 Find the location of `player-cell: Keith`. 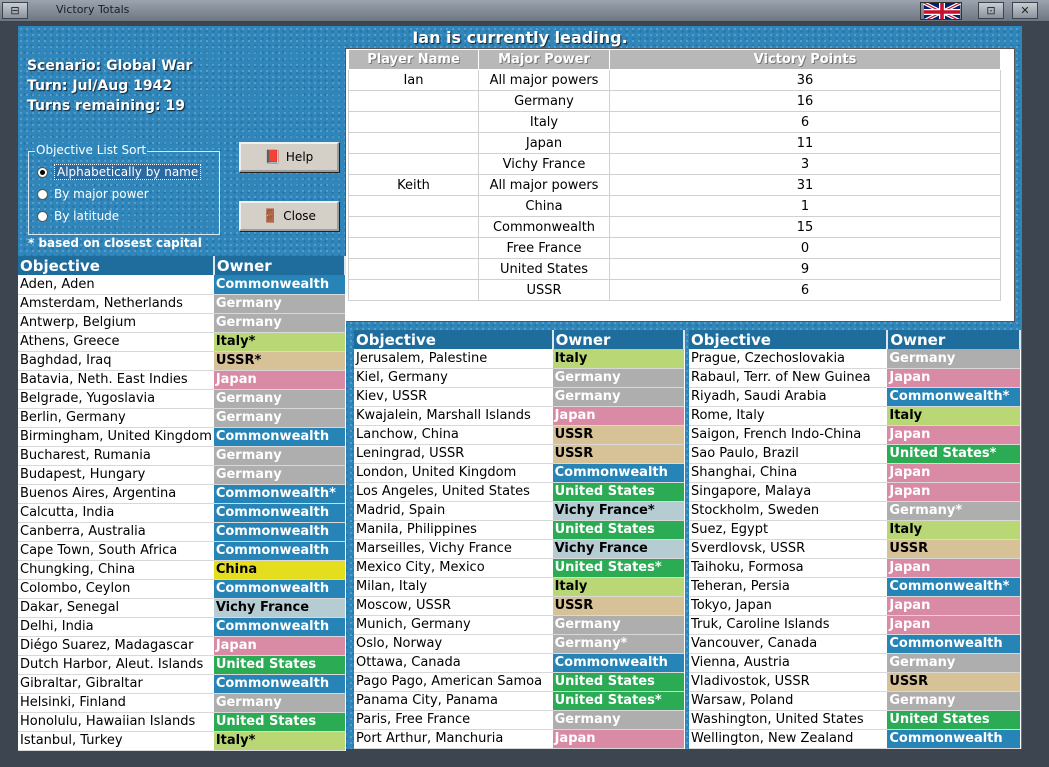

player-cell: Keith is located at coordinates (413, 185).